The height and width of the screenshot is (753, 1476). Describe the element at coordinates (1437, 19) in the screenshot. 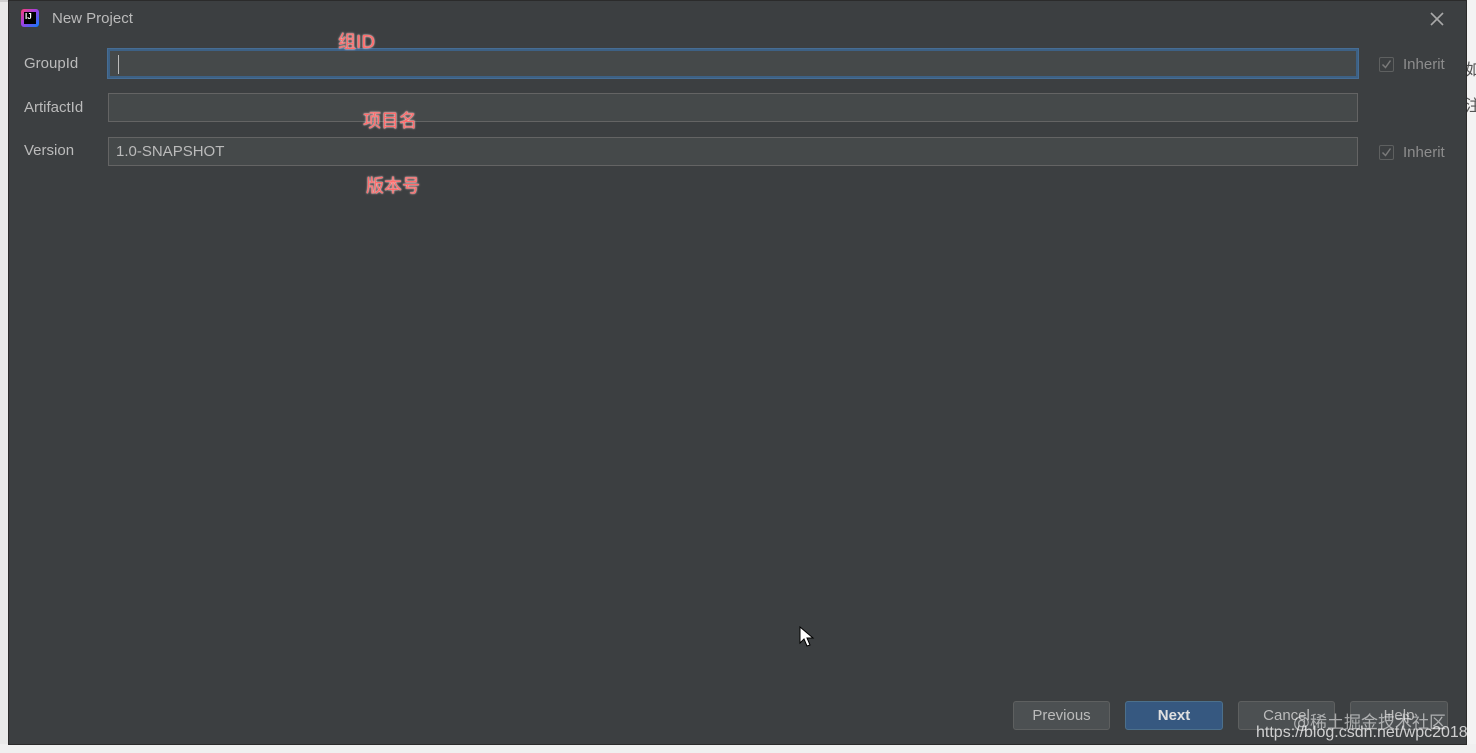

I see `close-icon` at that location.